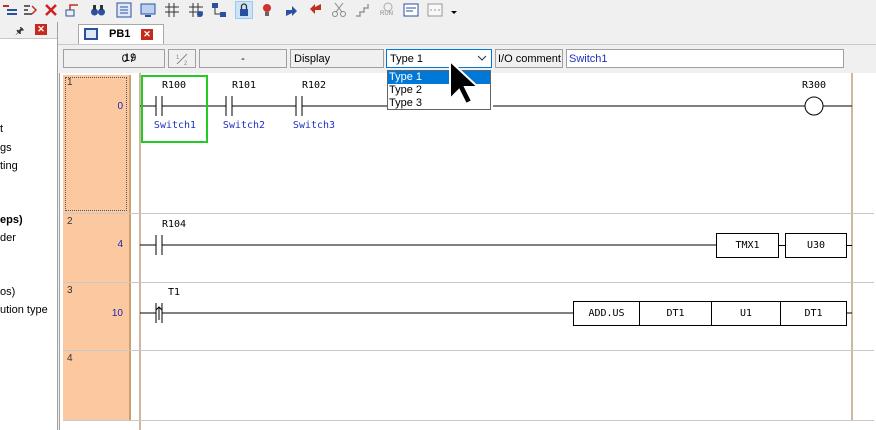  What do you see at coordinates (267, 10) in the screenshot?
I see `bulb-icon` at bounding box center [267, 10].